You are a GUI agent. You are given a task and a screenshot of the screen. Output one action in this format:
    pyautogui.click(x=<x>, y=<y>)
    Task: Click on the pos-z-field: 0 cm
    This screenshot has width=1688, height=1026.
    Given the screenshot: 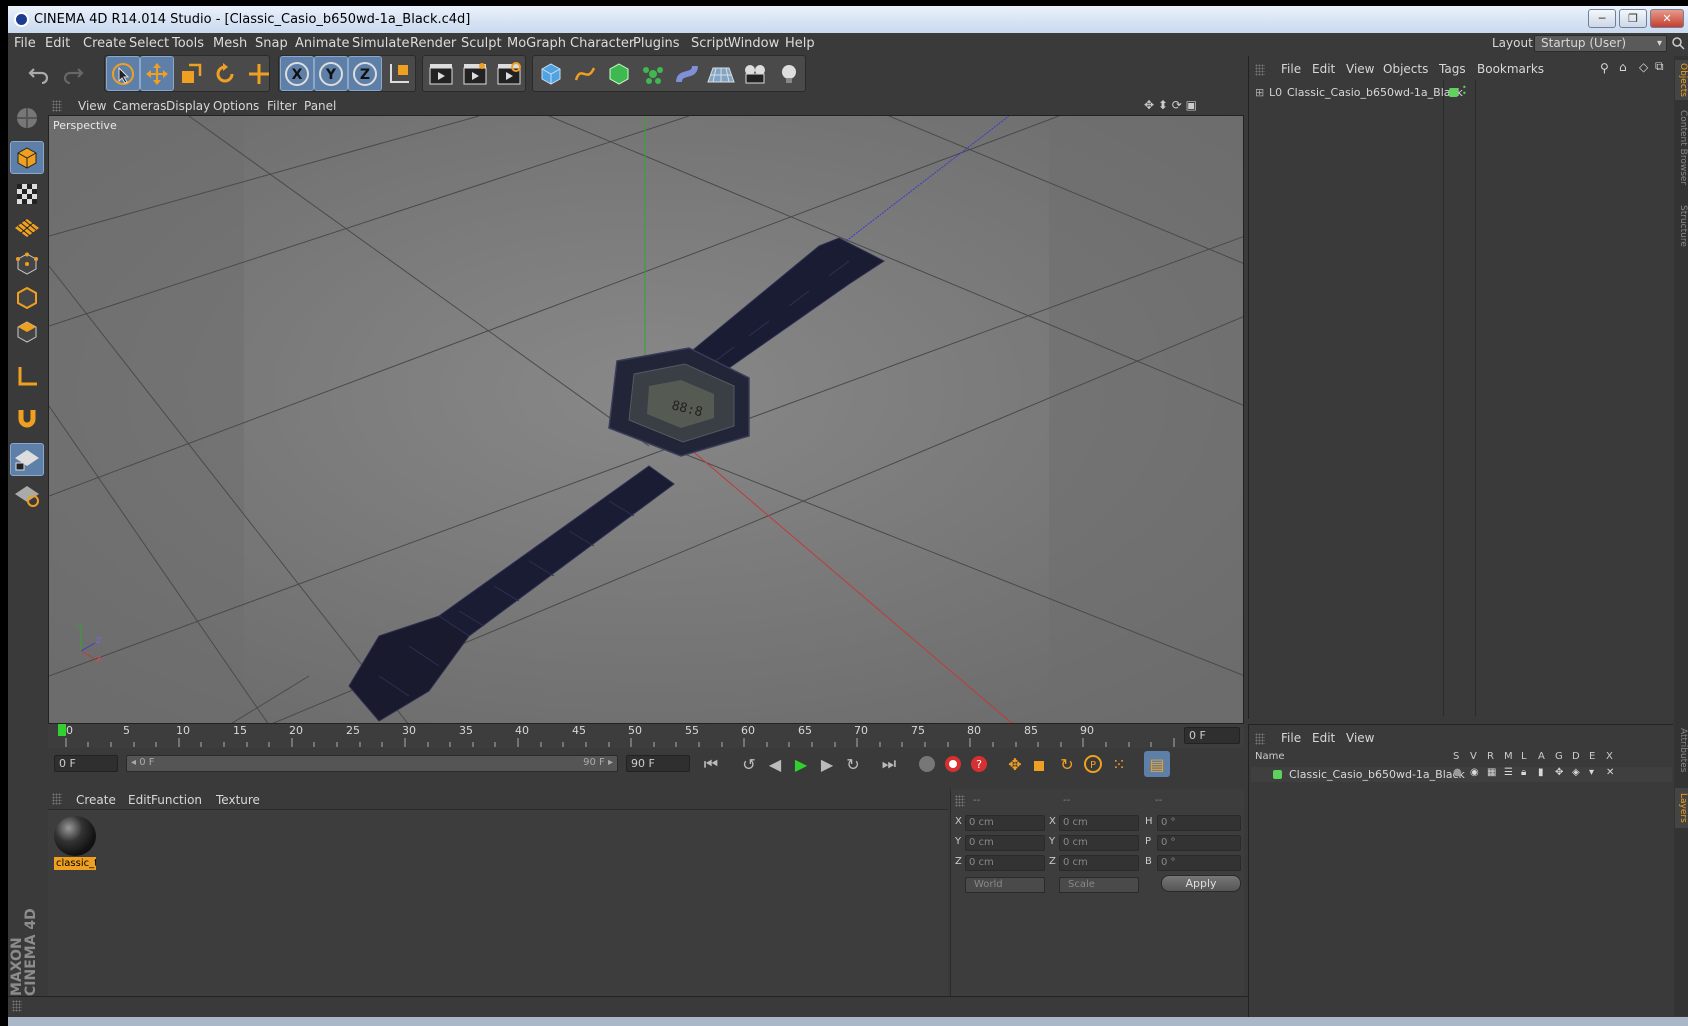 What is the action you would take?
    pyautogui.click(x=1005, y=863)
    